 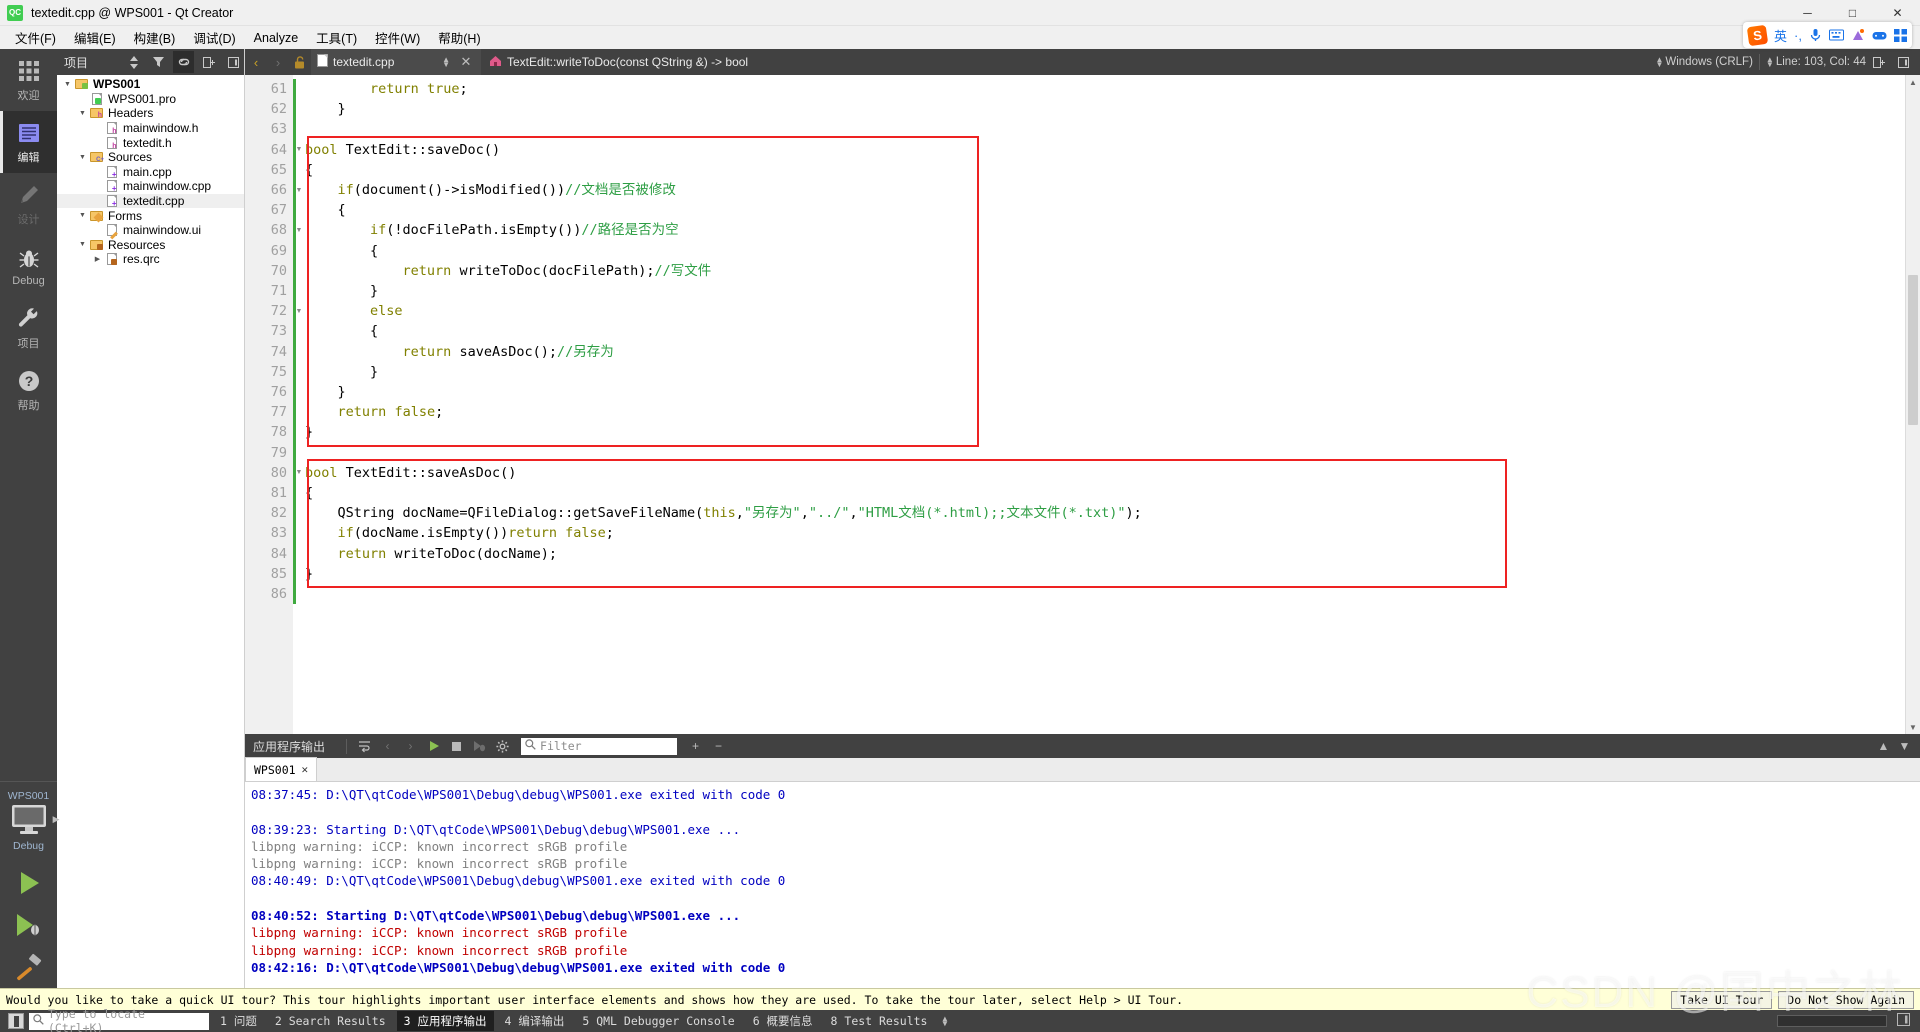 What do you see at coordinates (133, 62) in the screenshot?
I see `sort-icon` at bounding box center [133, 62].